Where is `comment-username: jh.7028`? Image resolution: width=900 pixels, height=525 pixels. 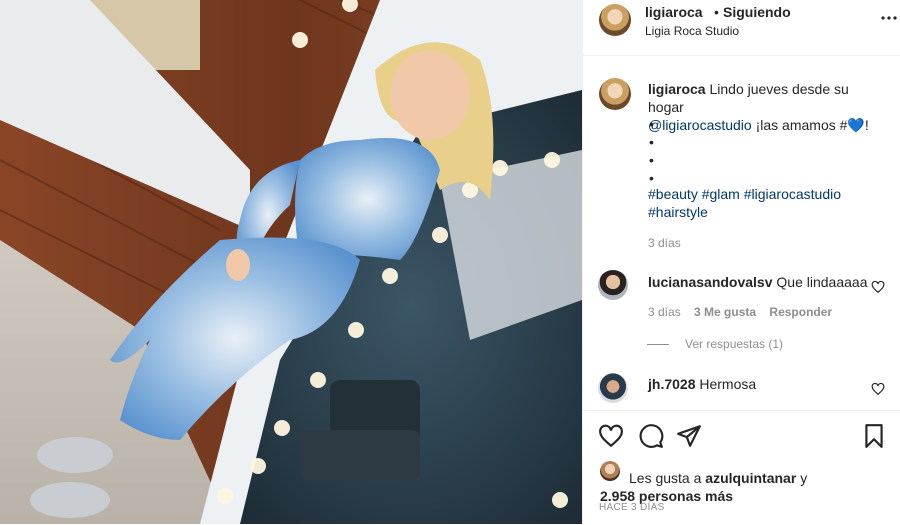
comment-username: jh.7028 is located at coordinates (671, 384).